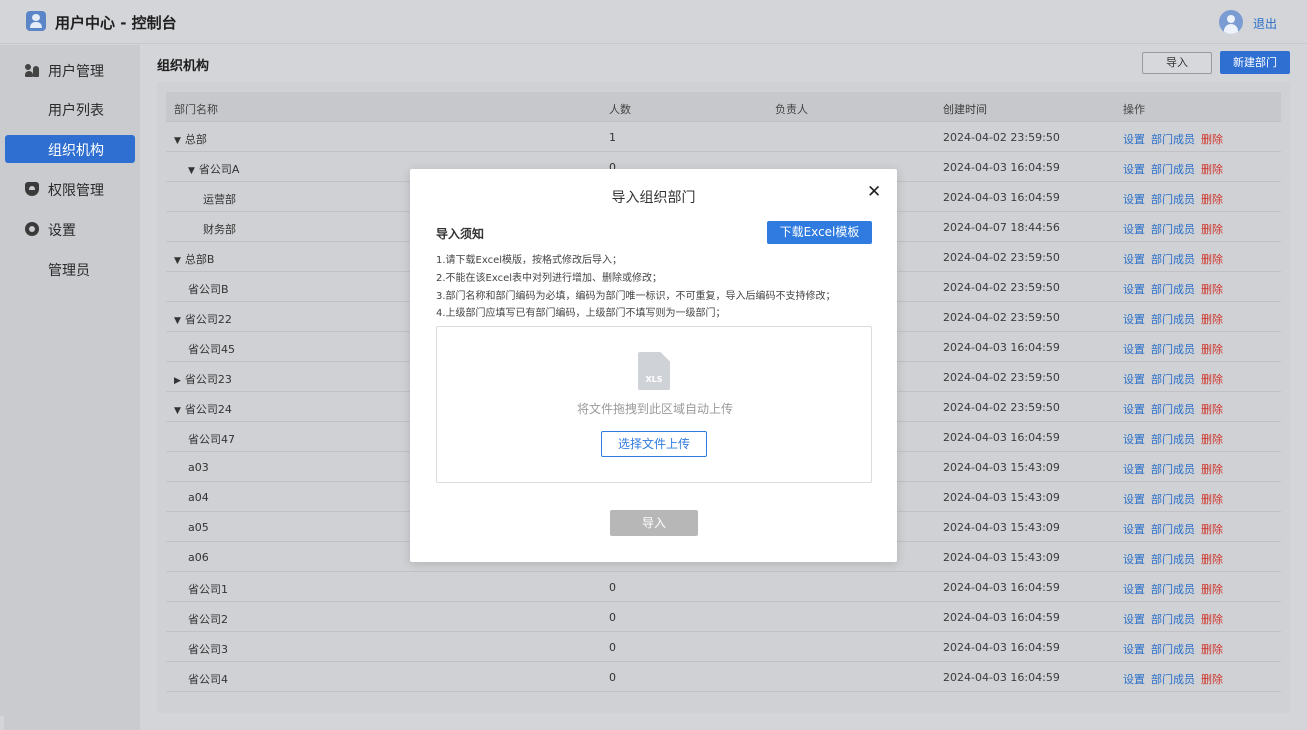  Describe the element at coordinates (70, 269) in the screenshot. I see `sidebar-item-admin: 管理员` at that location.